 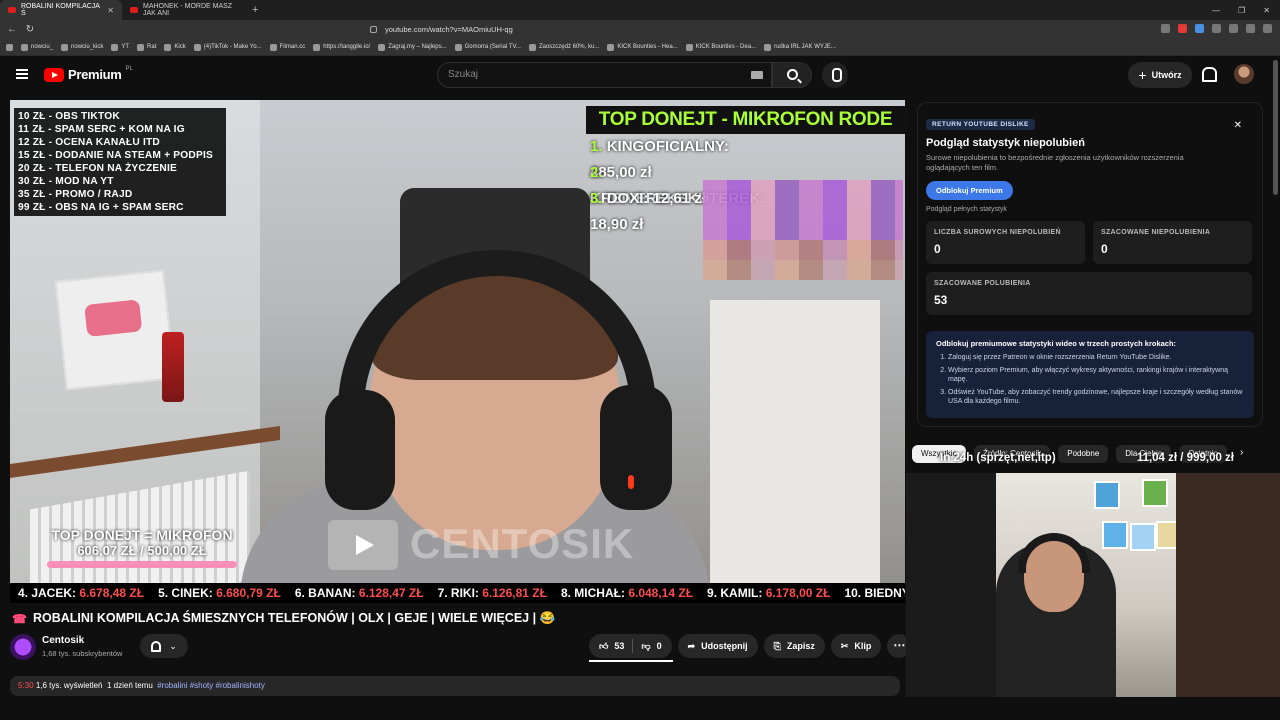 I want to click on like-ratio-bar, so click(x=631, y=661).